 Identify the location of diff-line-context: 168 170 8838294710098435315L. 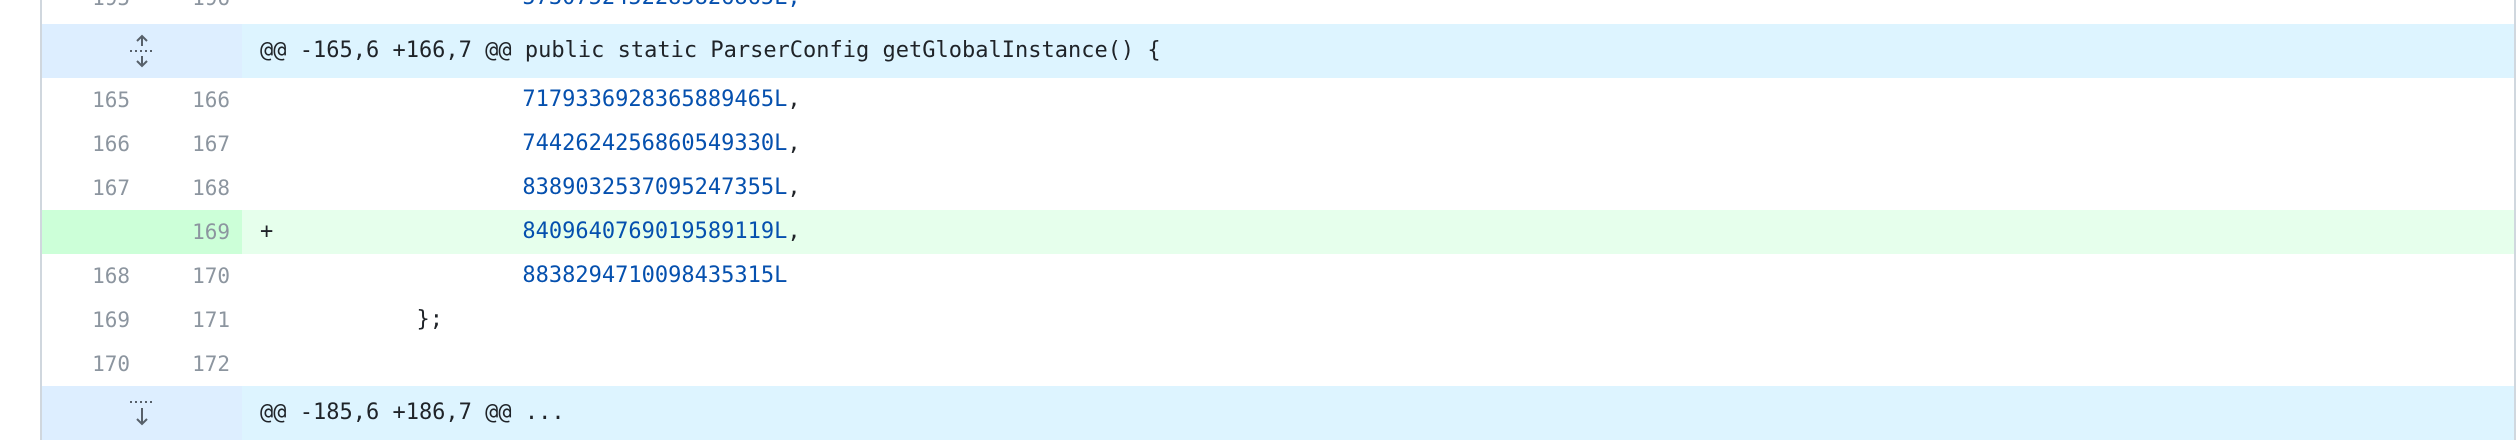
(1278, 276).